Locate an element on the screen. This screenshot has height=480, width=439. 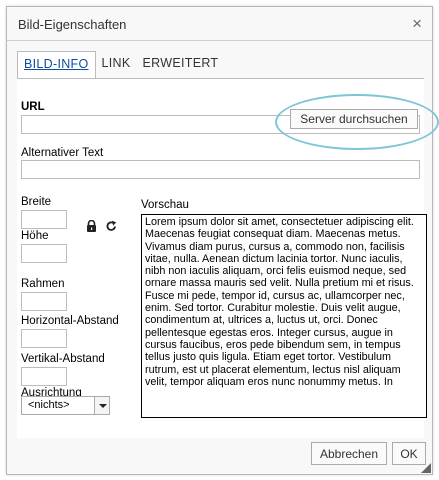
border-label: Rahmen is located at coordinates (43, 284).